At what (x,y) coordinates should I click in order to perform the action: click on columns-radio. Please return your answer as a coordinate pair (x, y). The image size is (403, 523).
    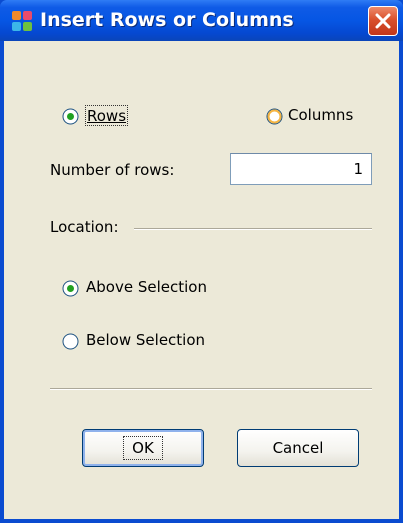
    Looking at the image, I should click on (274, 116).